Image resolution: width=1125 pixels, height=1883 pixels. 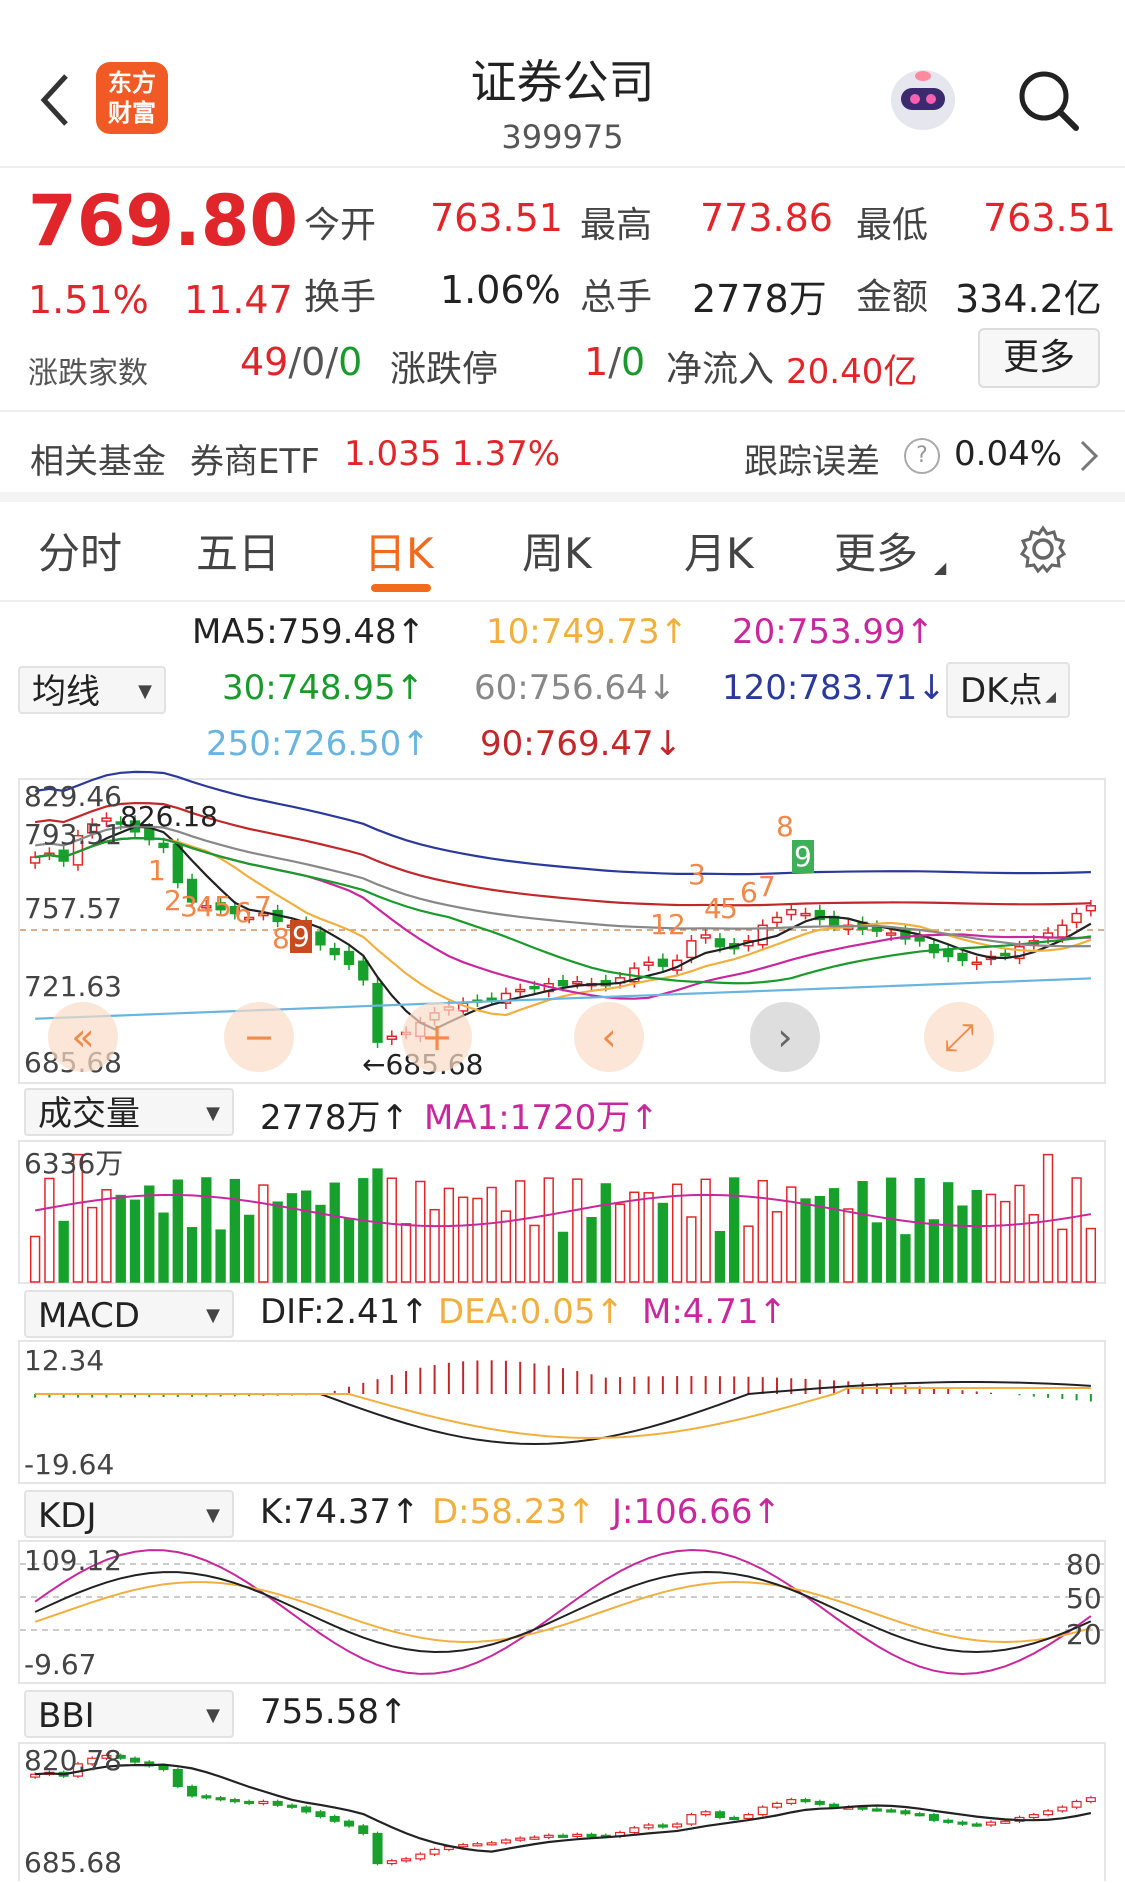 I want to click on open-value: 763.51, so click(x=496, y=218).